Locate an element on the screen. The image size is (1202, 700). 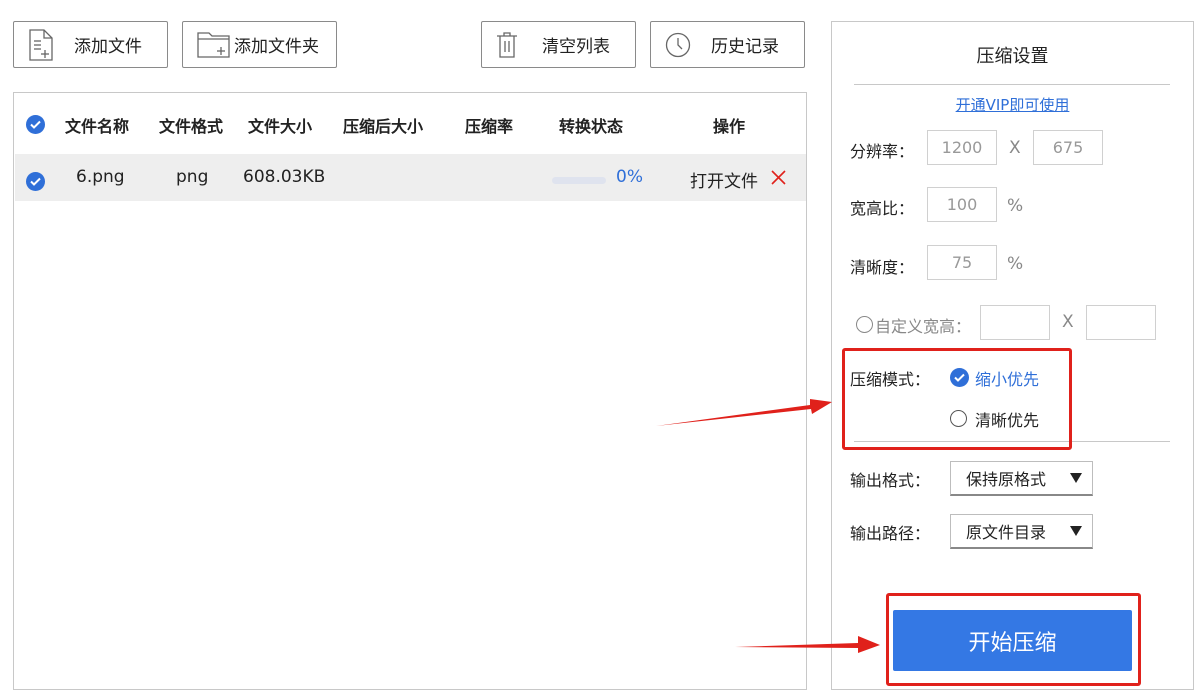
add-folder-button: 添加文件夹 is located at coordinates (259, 44).